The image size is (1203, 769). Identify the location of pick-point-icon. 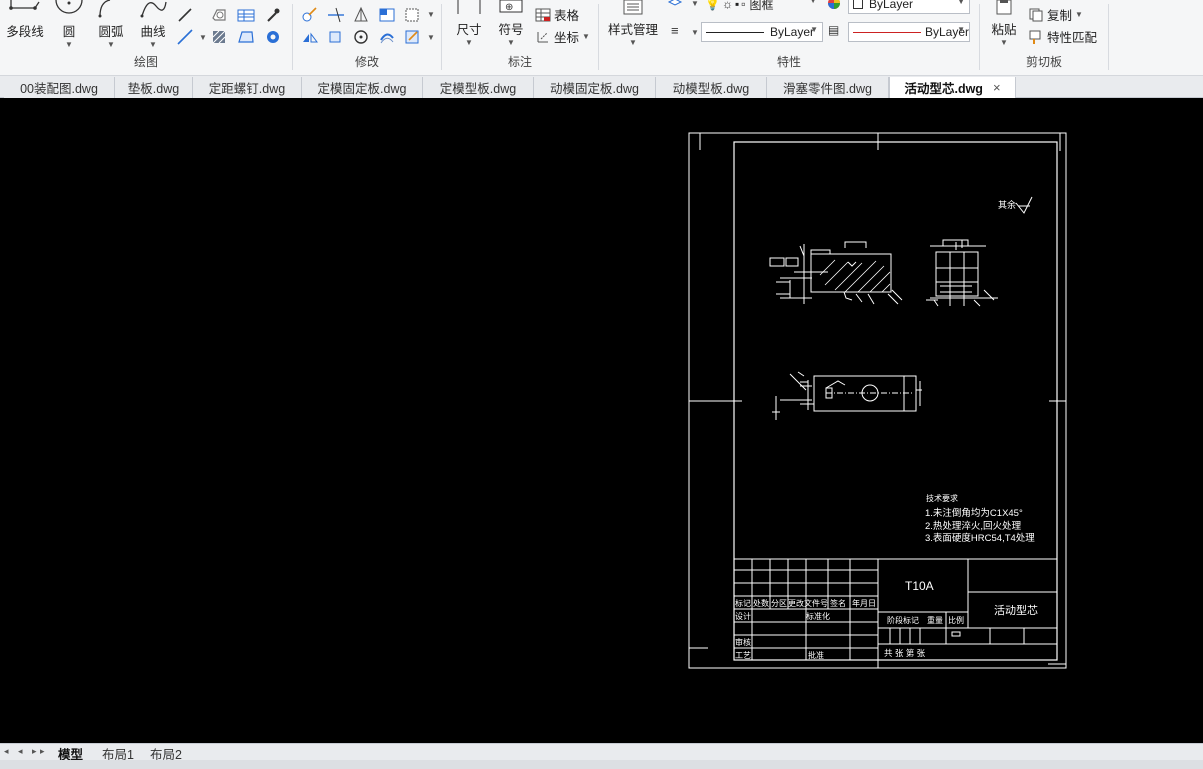
(273, 15).